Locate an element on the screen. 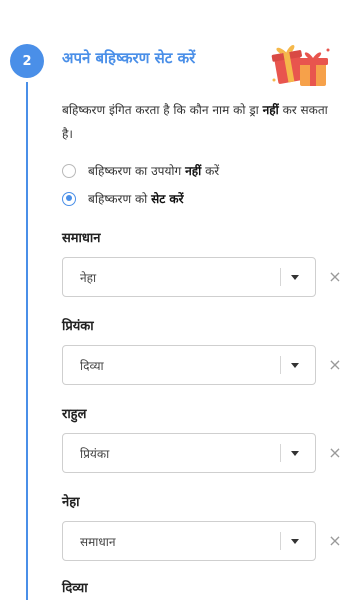 This screenshot has width=356, height=600. exclusion-row: समाधान नेहा × is located at coordinates (207, 262).